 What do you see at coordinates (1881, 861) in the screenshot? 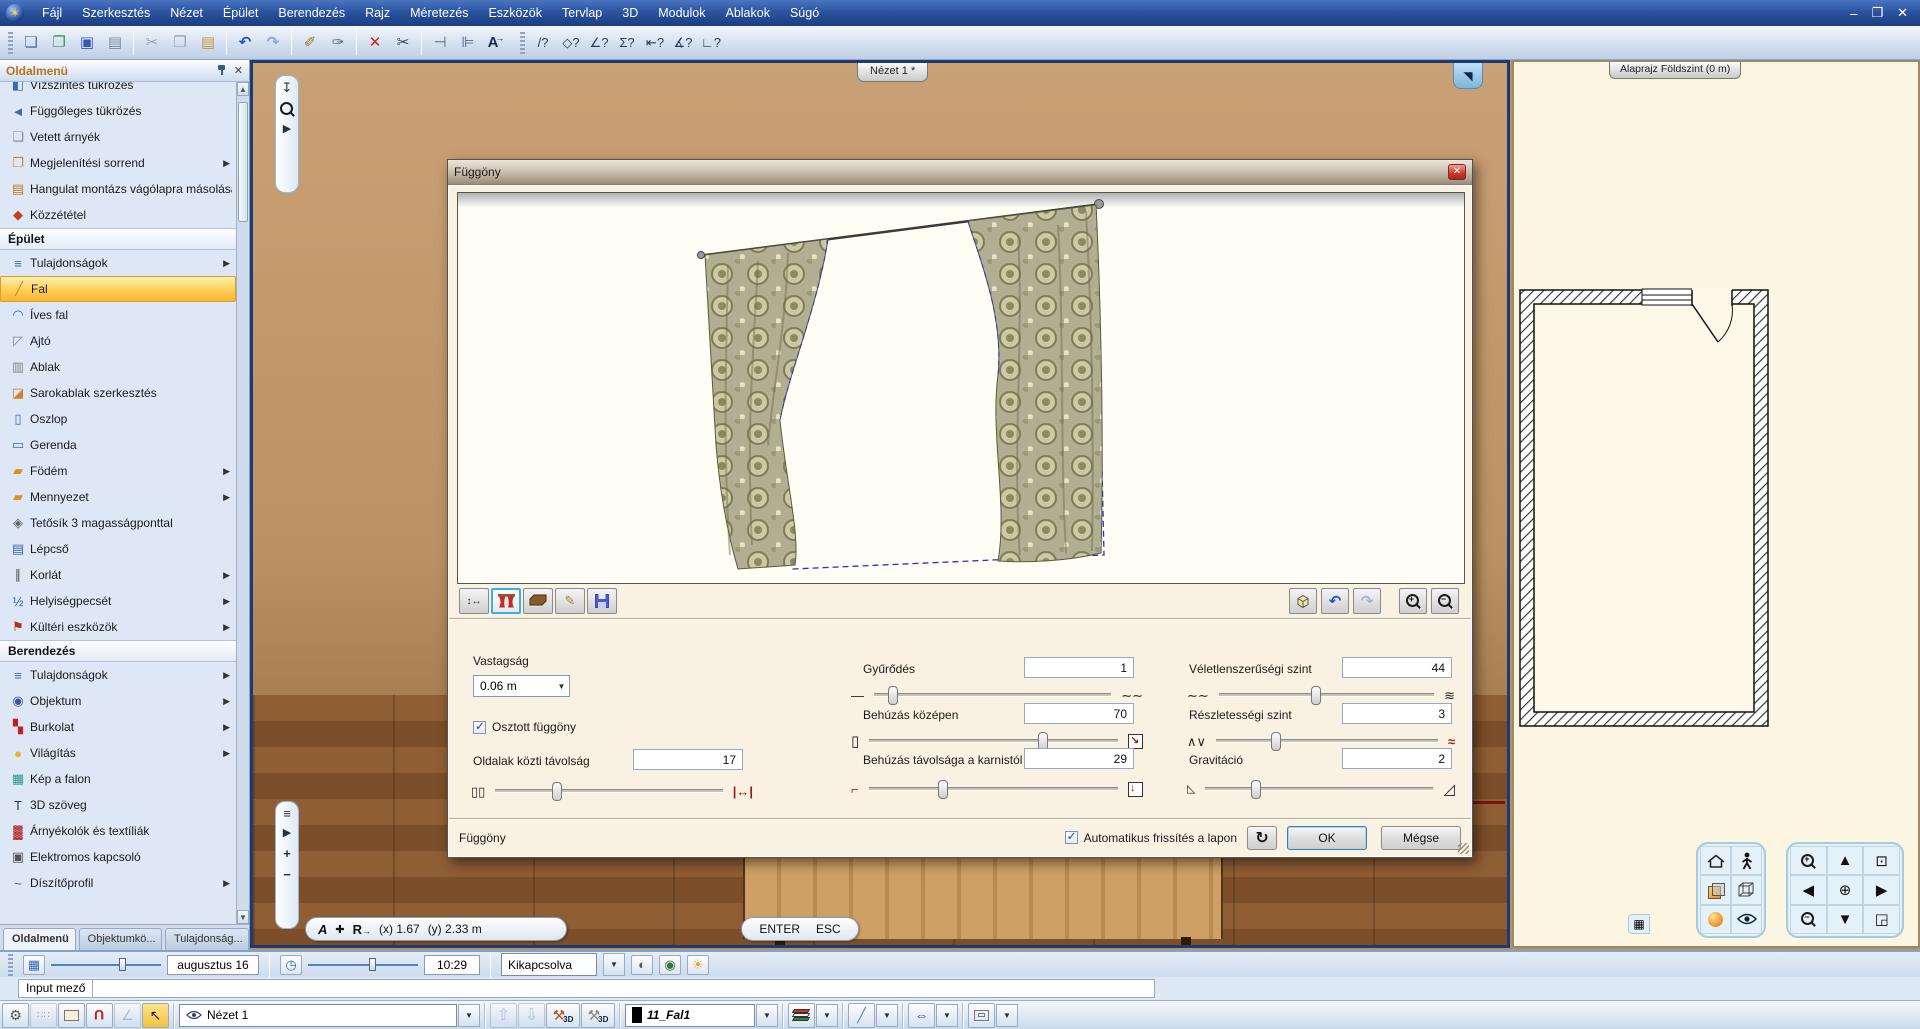
I see `zoom-fit-button: ⊡` at bounding box center [1881, 861].